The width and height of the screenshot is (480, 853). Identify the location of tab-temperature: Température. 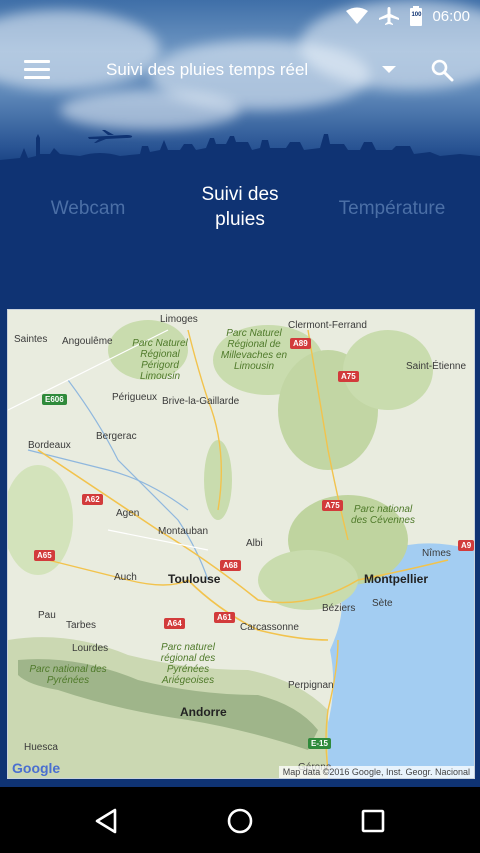
(392, 208).